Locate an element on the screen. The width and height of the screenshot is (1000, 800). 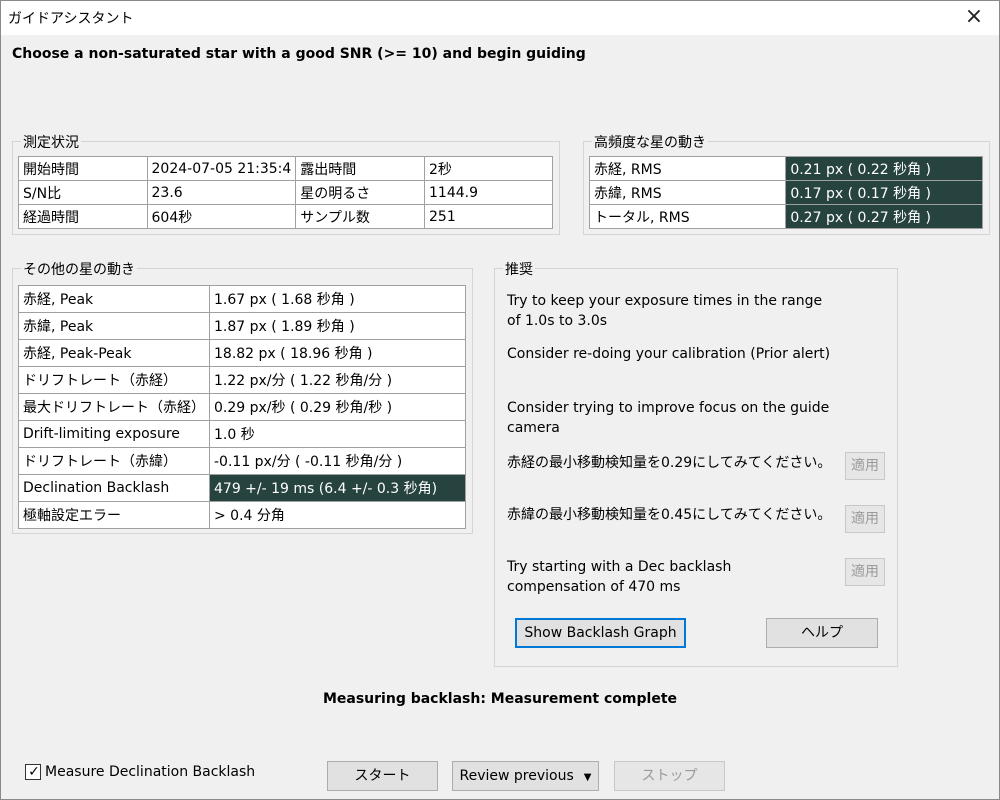
table-cell: ドリフトレート（赤緯） is located at coordinates (114, 461).